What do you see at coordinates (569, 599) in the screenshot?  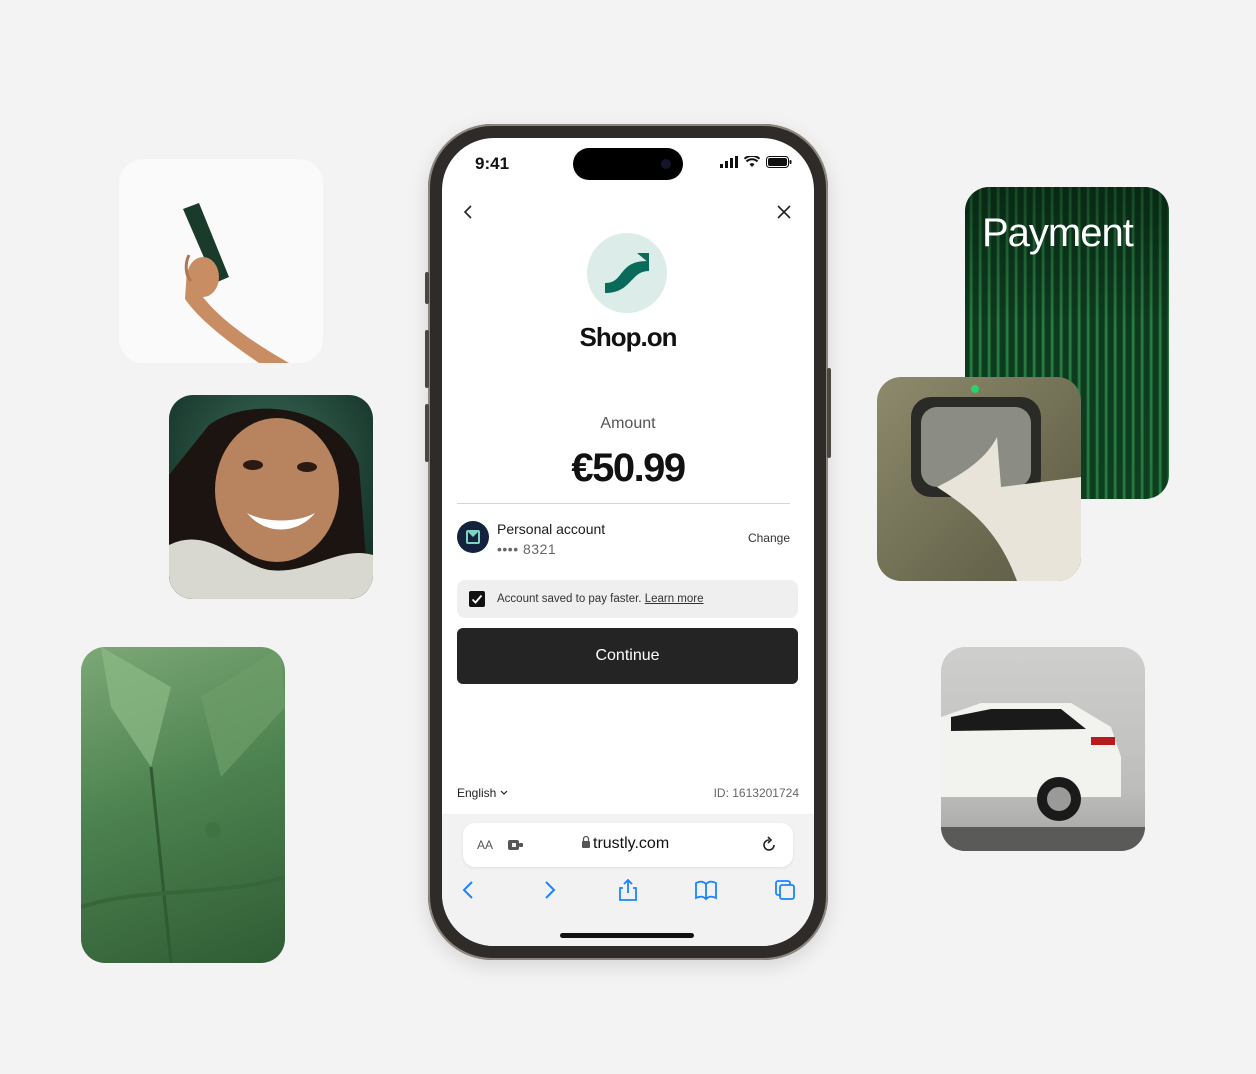 I see `saved-message: Account saved to pay faster.` at bounding box center [569, 599].